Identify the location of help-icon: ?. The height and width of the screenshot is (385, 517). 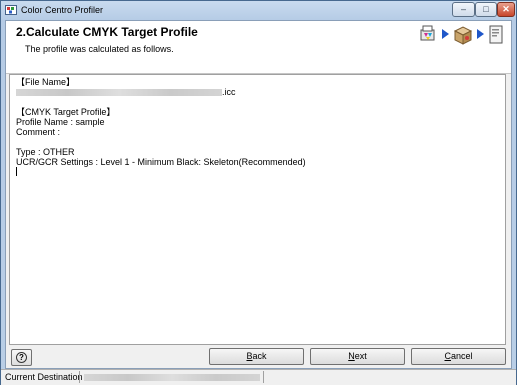
(21, 357).